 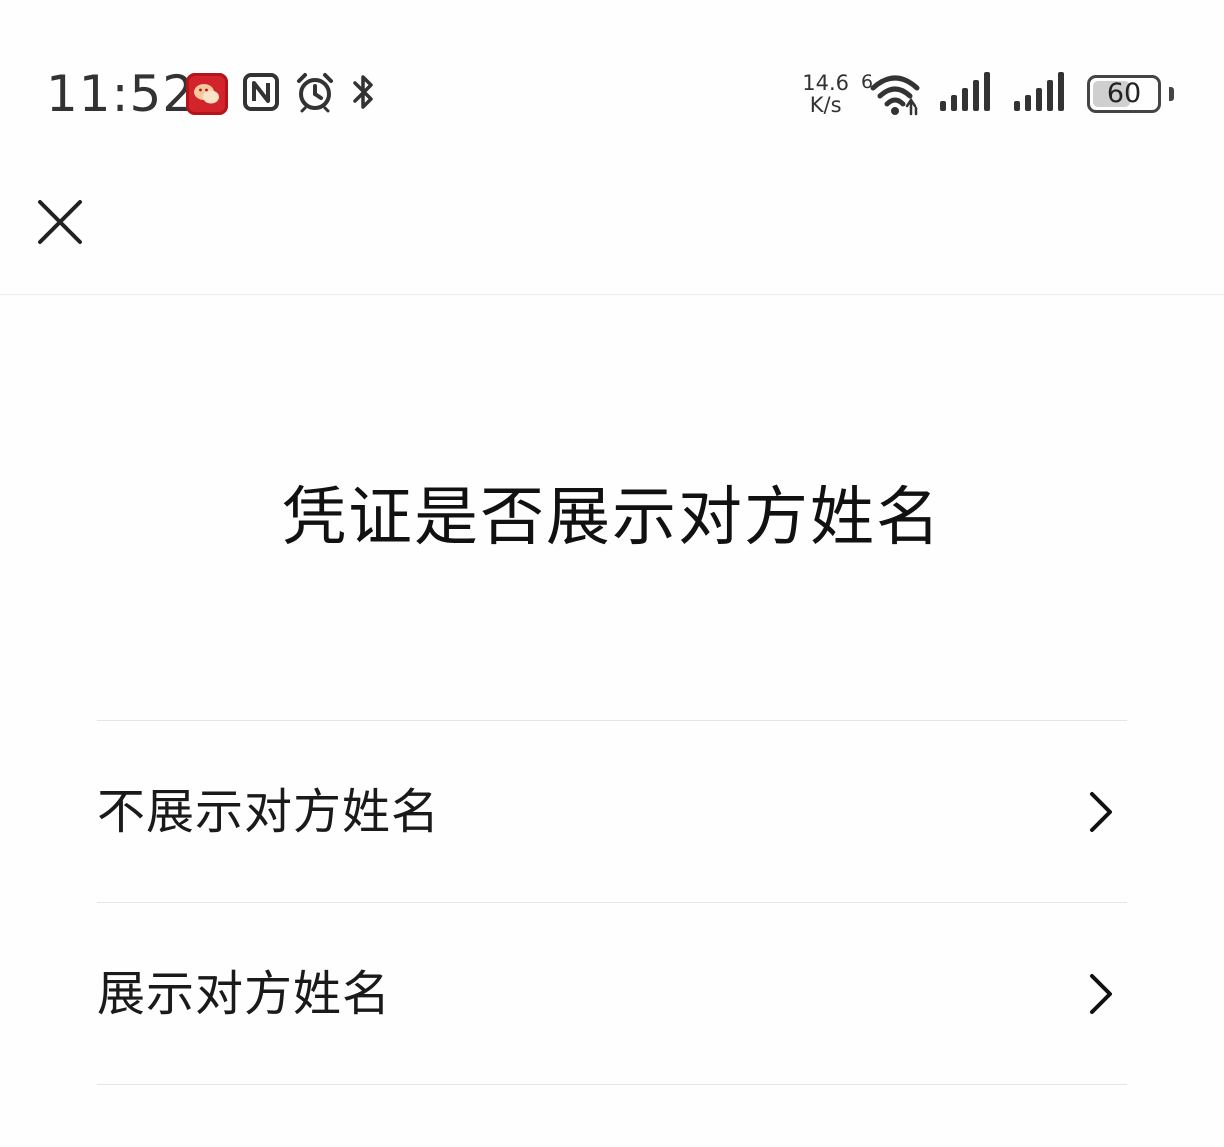 What do you see at coordinates (261, 94) in the screenshot?
I see `nfc-icon` at bounding box center [261, 94].